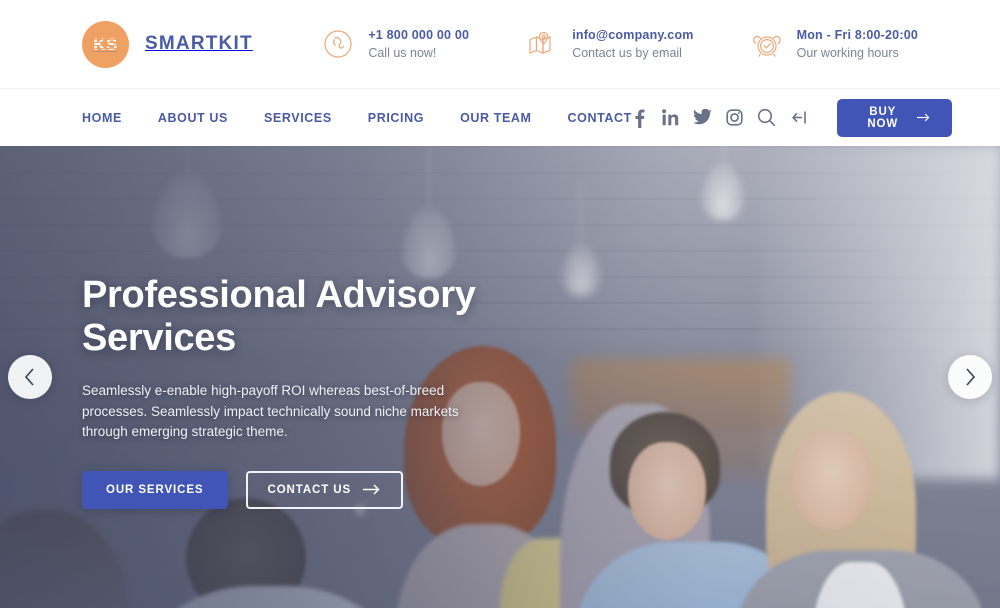 The height and width of the screenshot is (608, 1000). What do you see at coordinates (702, 118) in the screenshot?
I see `twitter-icon` at bounding box center [702, 118].